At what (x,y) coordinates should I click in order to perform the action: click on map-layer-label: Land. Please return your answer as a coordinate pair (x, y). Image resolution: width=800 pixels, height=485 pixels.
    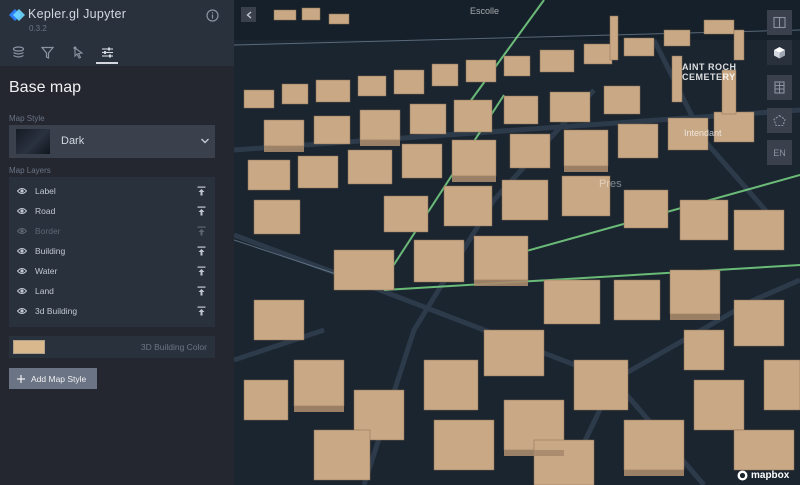
    Looking at the image, I should click on (44, 291).